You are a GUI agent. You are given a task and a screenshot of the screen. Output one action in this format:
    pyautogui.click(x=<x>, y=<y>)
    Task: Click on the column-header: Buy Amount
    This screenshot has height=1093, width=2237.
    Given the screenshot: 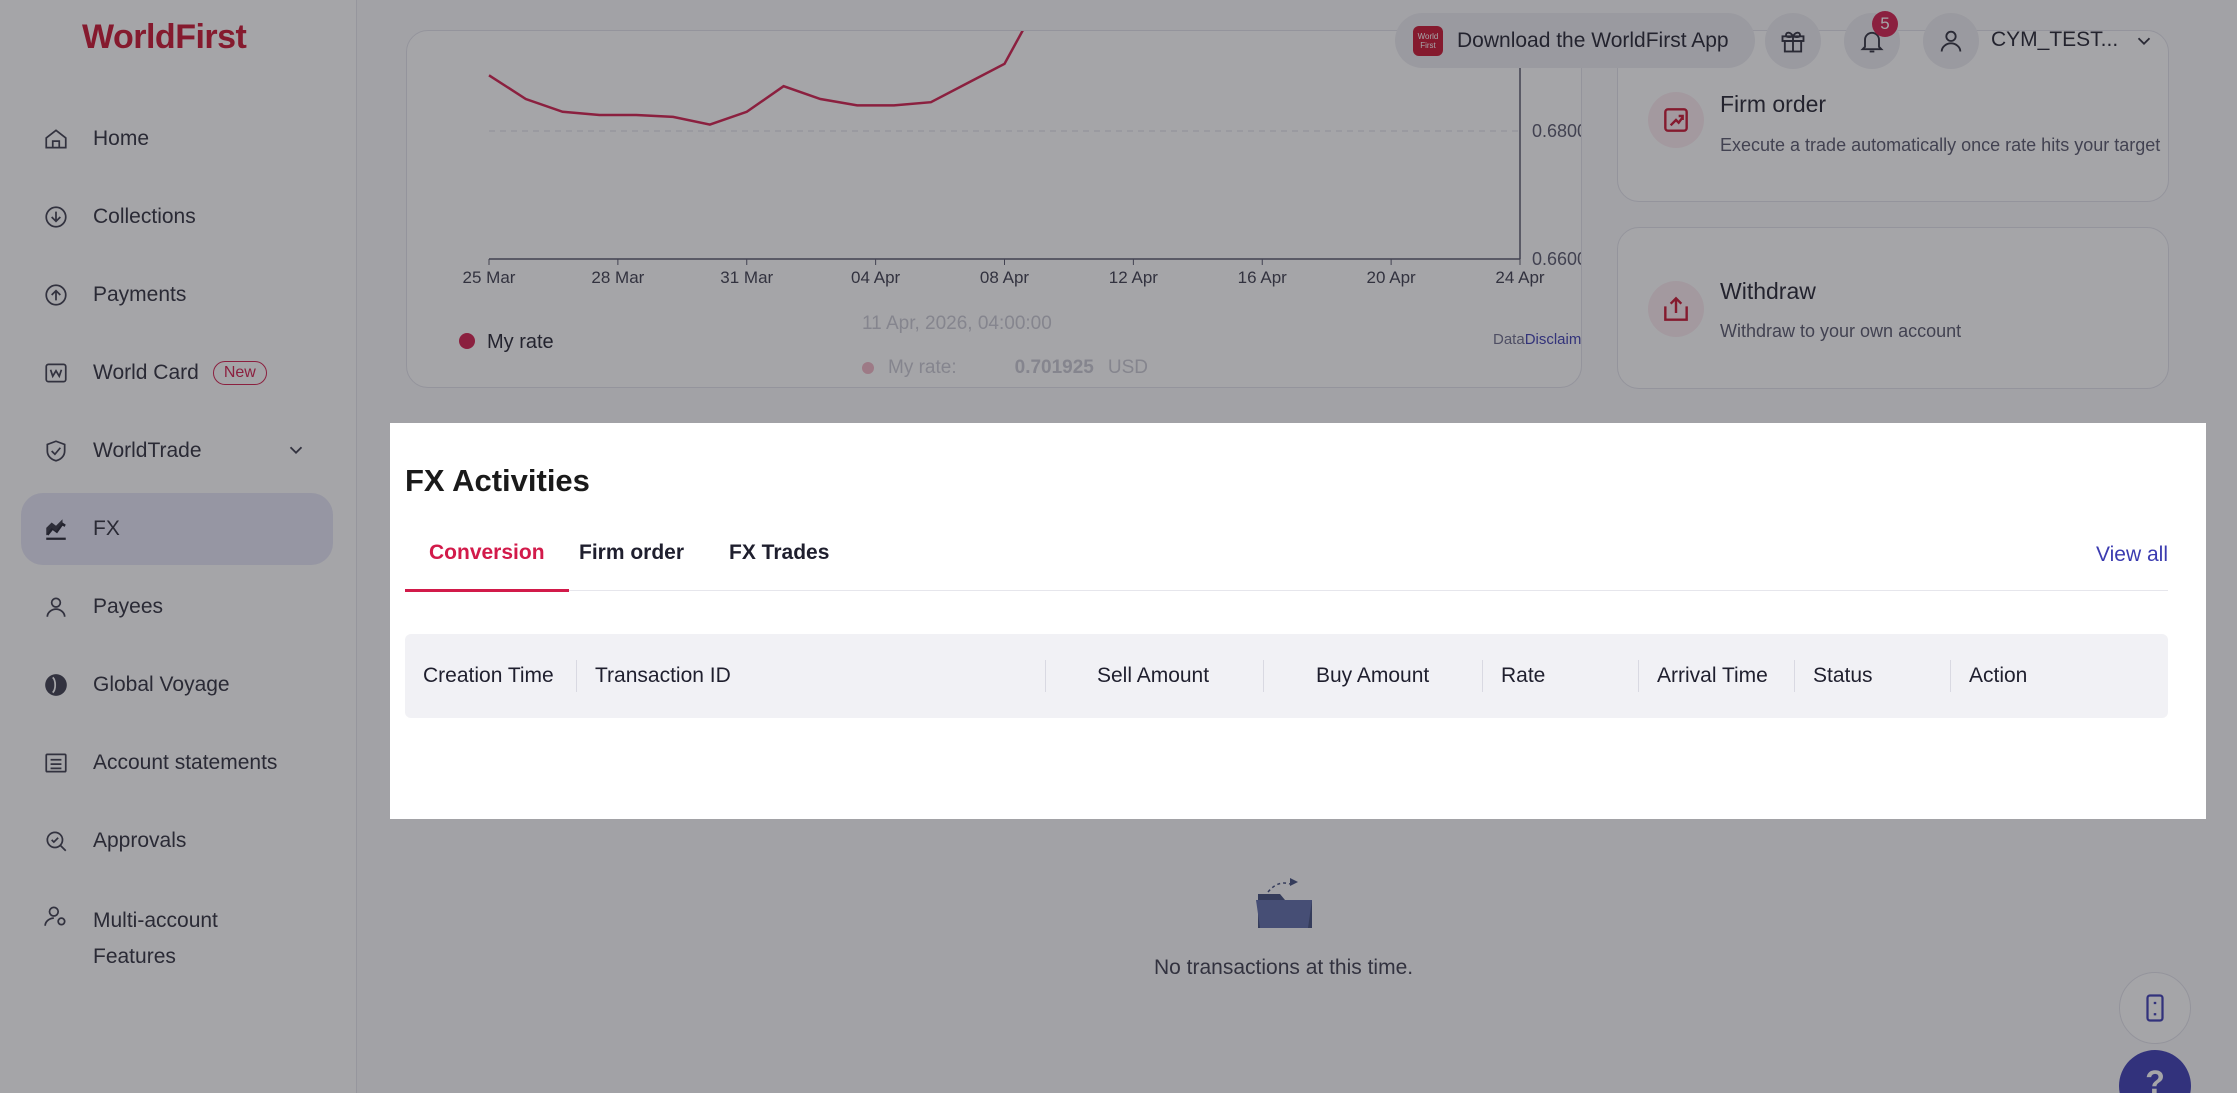 What is the action you would take?
    pyautogui.click(x=1373, y=675)
    